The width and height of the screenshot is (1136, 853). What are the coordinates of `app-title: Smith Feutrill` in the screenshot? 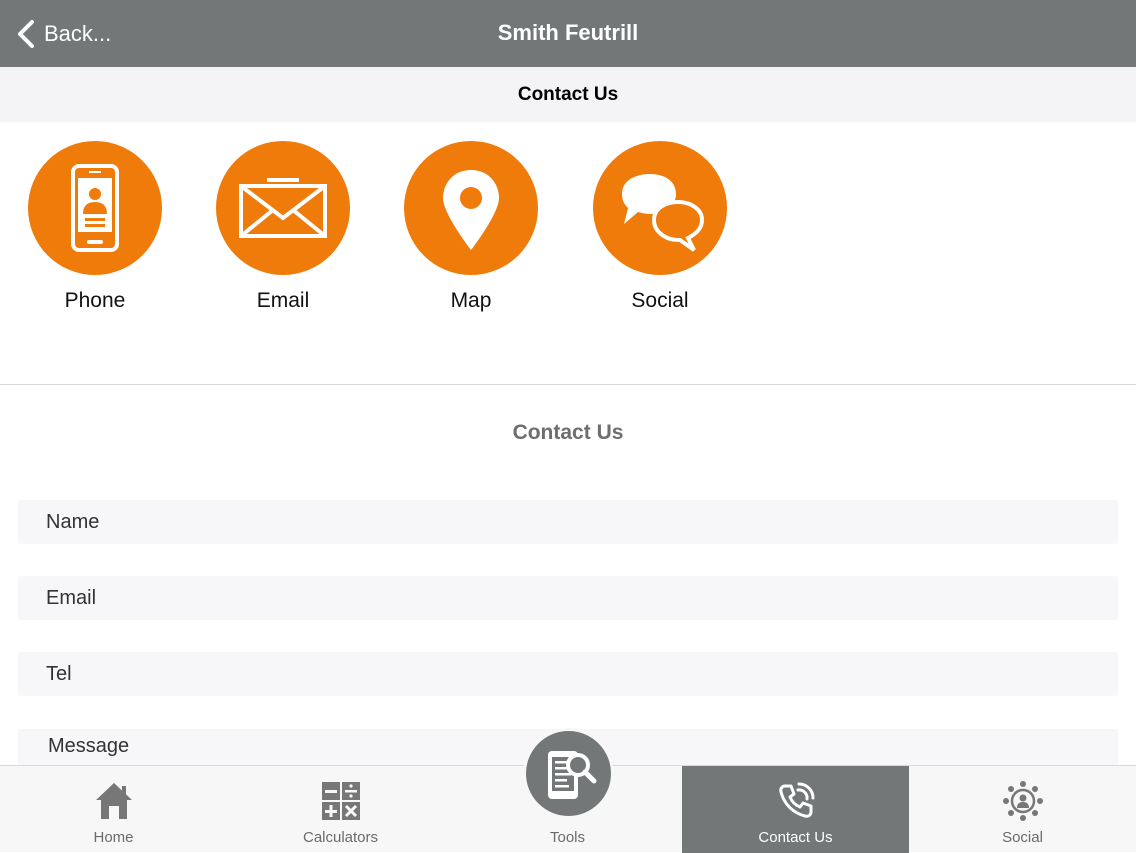 It's located at (568, 32).